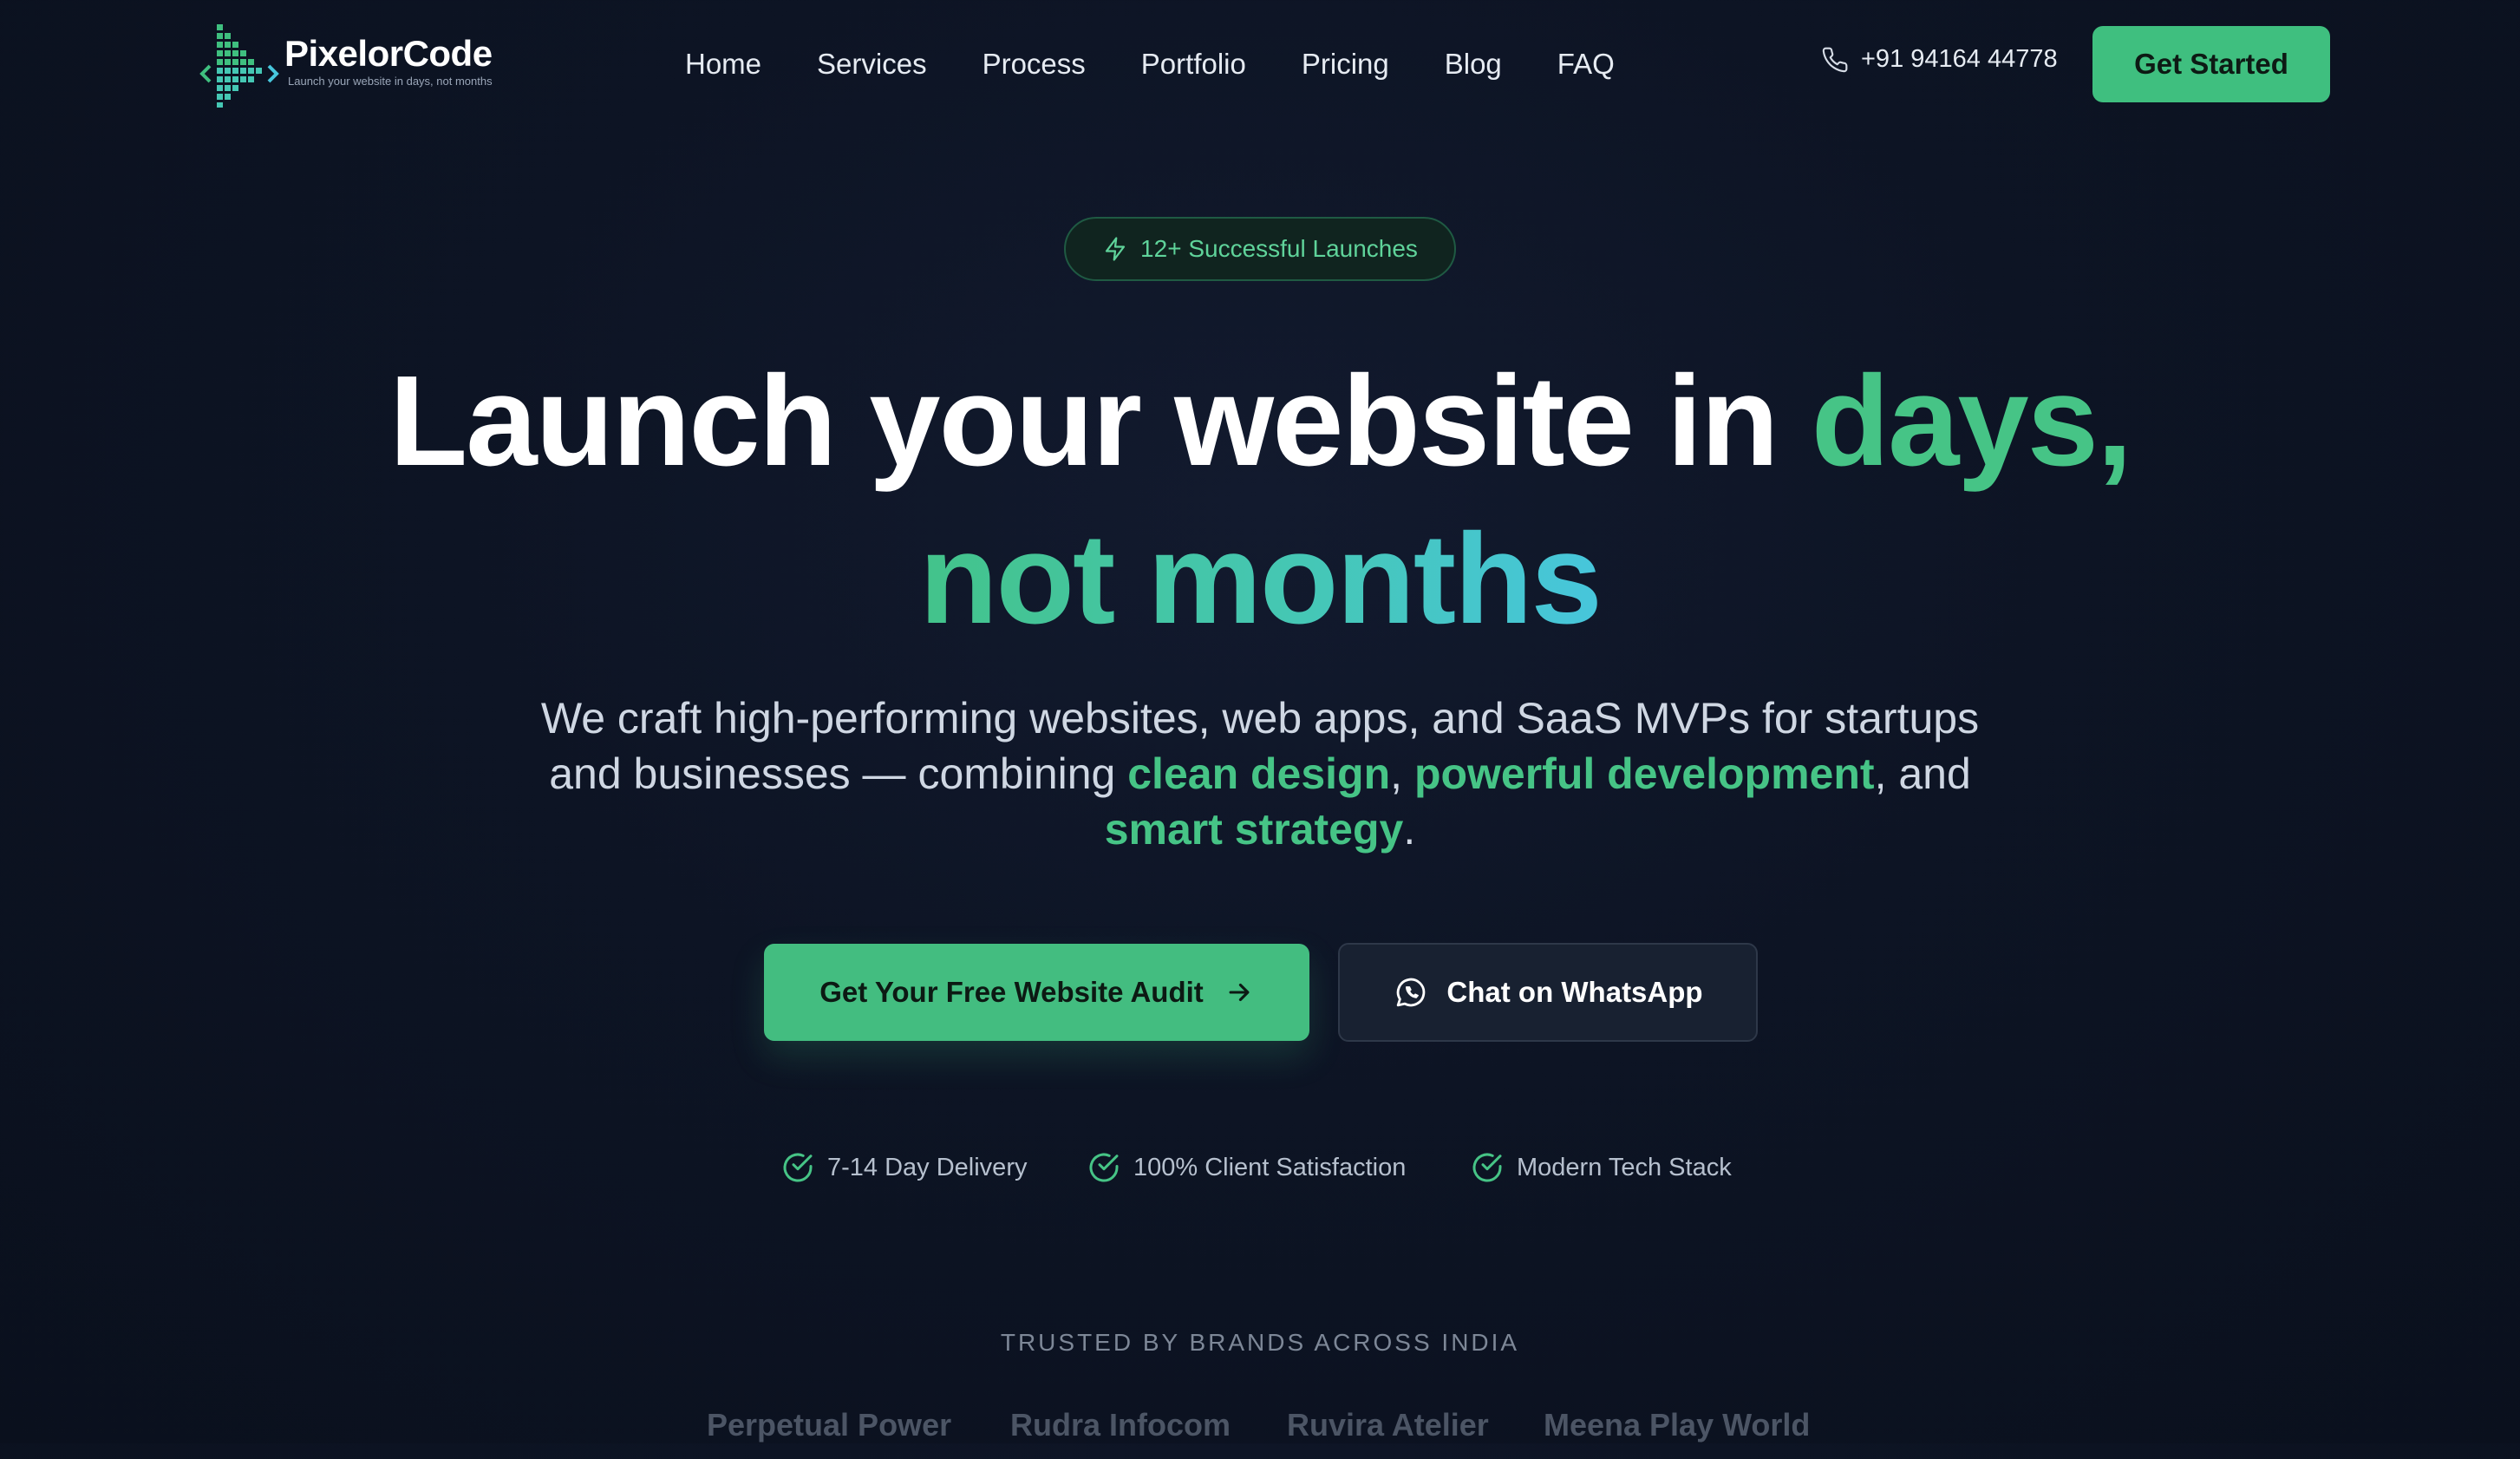  What do you see at coordinates (1388, 1425) in the screenshot?
I see `brand-logo: Ruvira Atelier` at bounding box center [1388, 1425].